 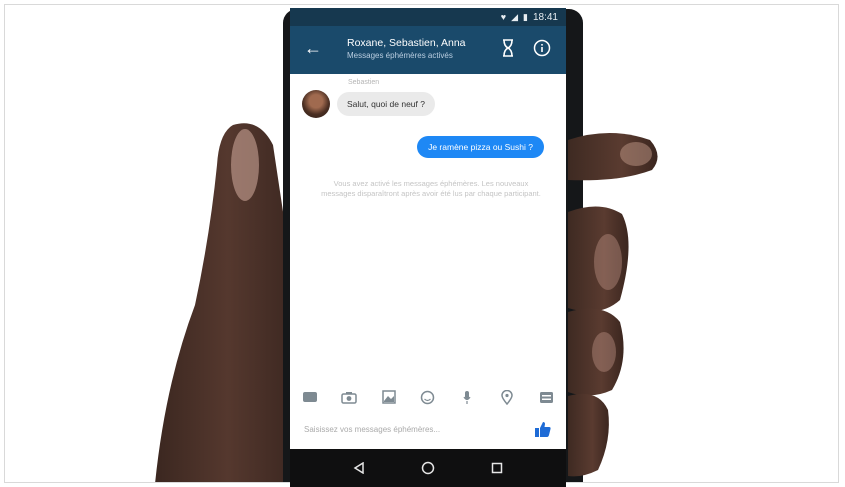 What do you see at coordinates (310, 397) in the screenshot?
I see `gif-icon` at bounding box center [310, 397].